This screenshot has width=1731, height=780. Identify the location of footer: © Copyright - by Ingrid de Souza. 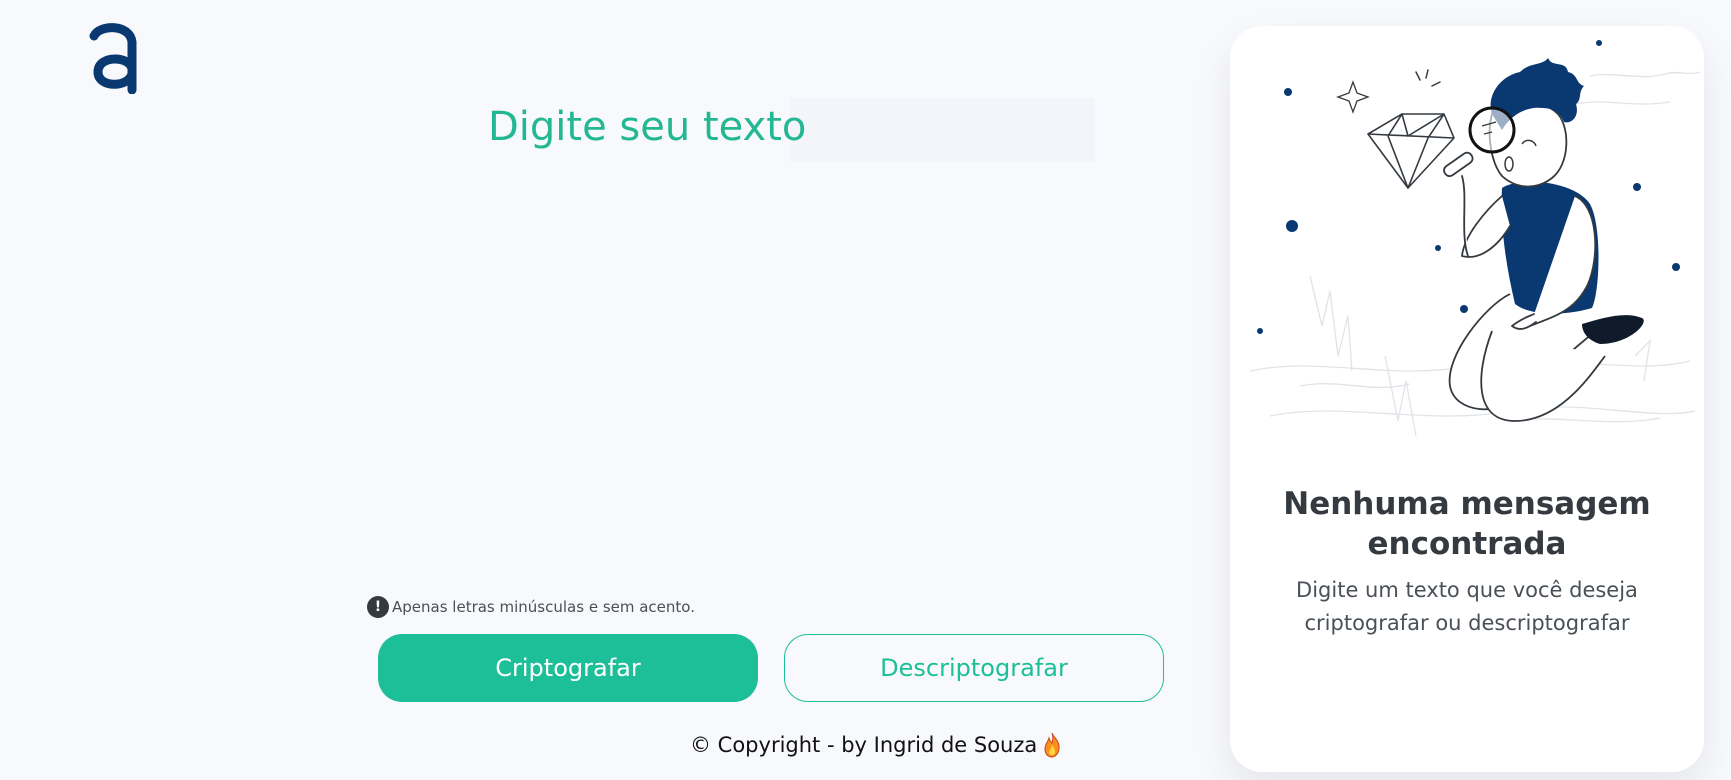
(875, 745).